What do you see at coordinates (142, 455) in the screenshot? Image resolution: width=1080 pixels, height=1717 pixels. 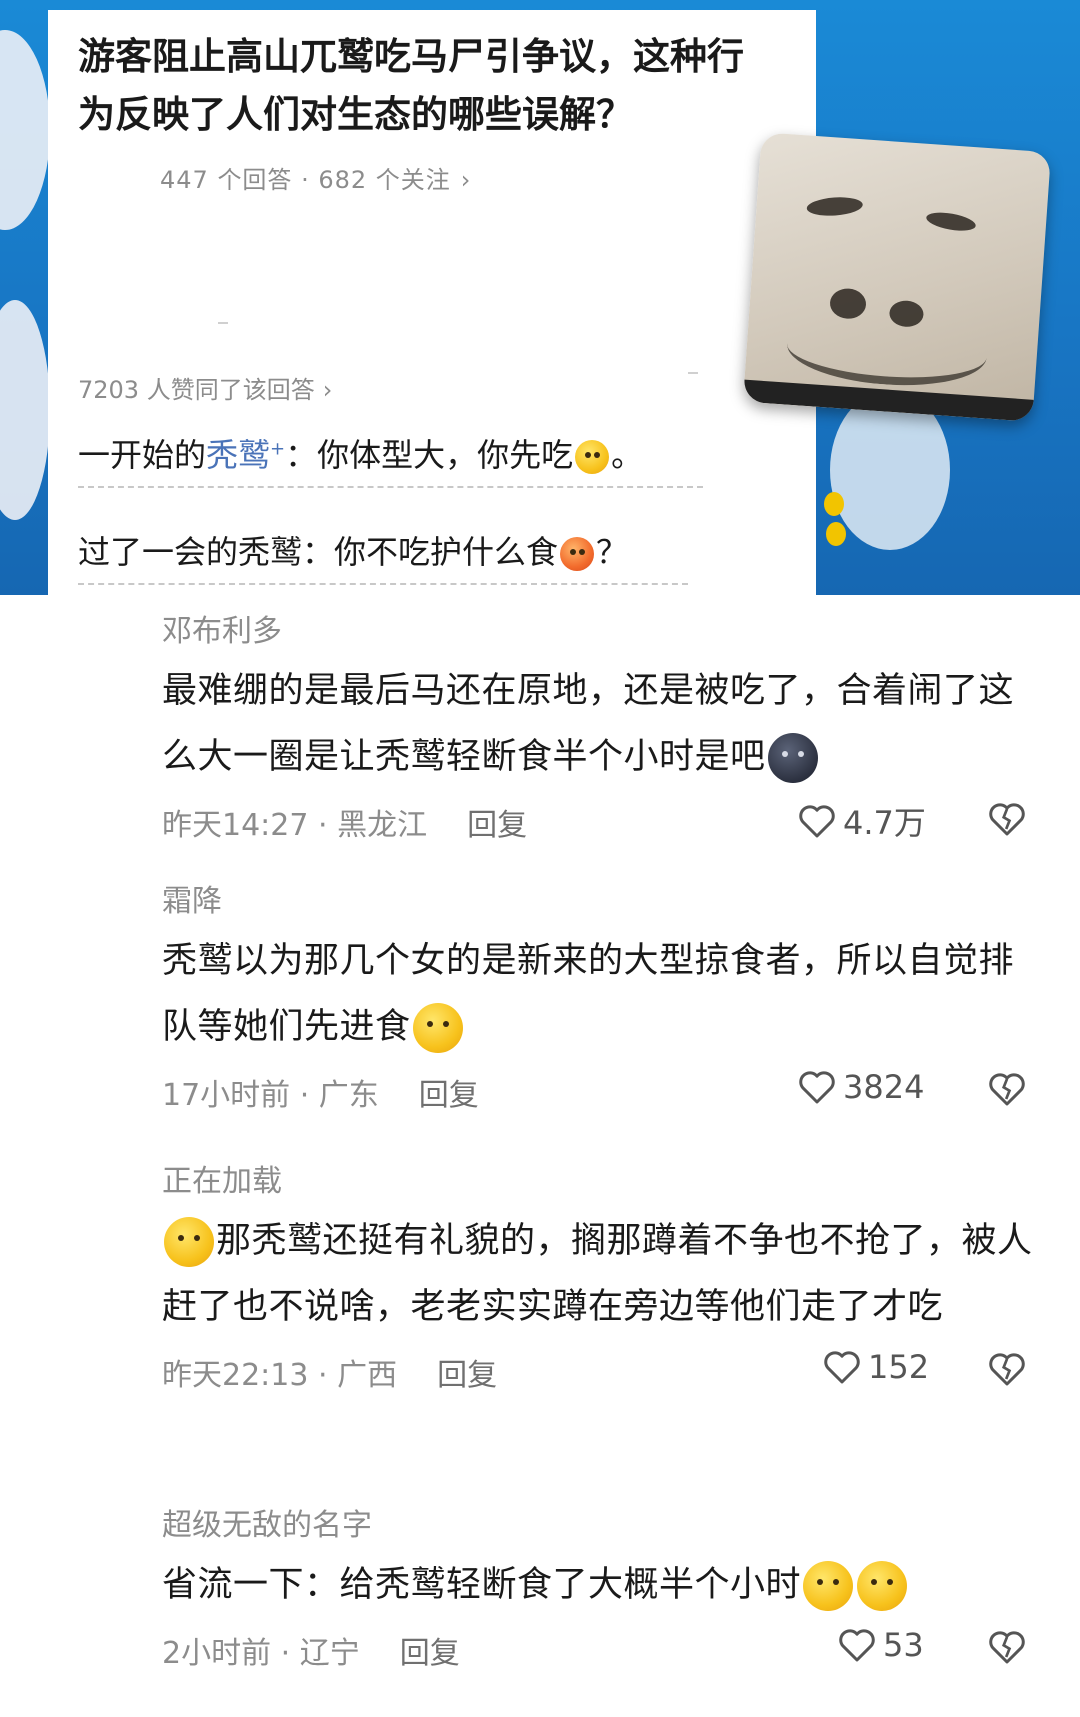 I see `answer-text: 一开始的` at bounding box center [142, 455].